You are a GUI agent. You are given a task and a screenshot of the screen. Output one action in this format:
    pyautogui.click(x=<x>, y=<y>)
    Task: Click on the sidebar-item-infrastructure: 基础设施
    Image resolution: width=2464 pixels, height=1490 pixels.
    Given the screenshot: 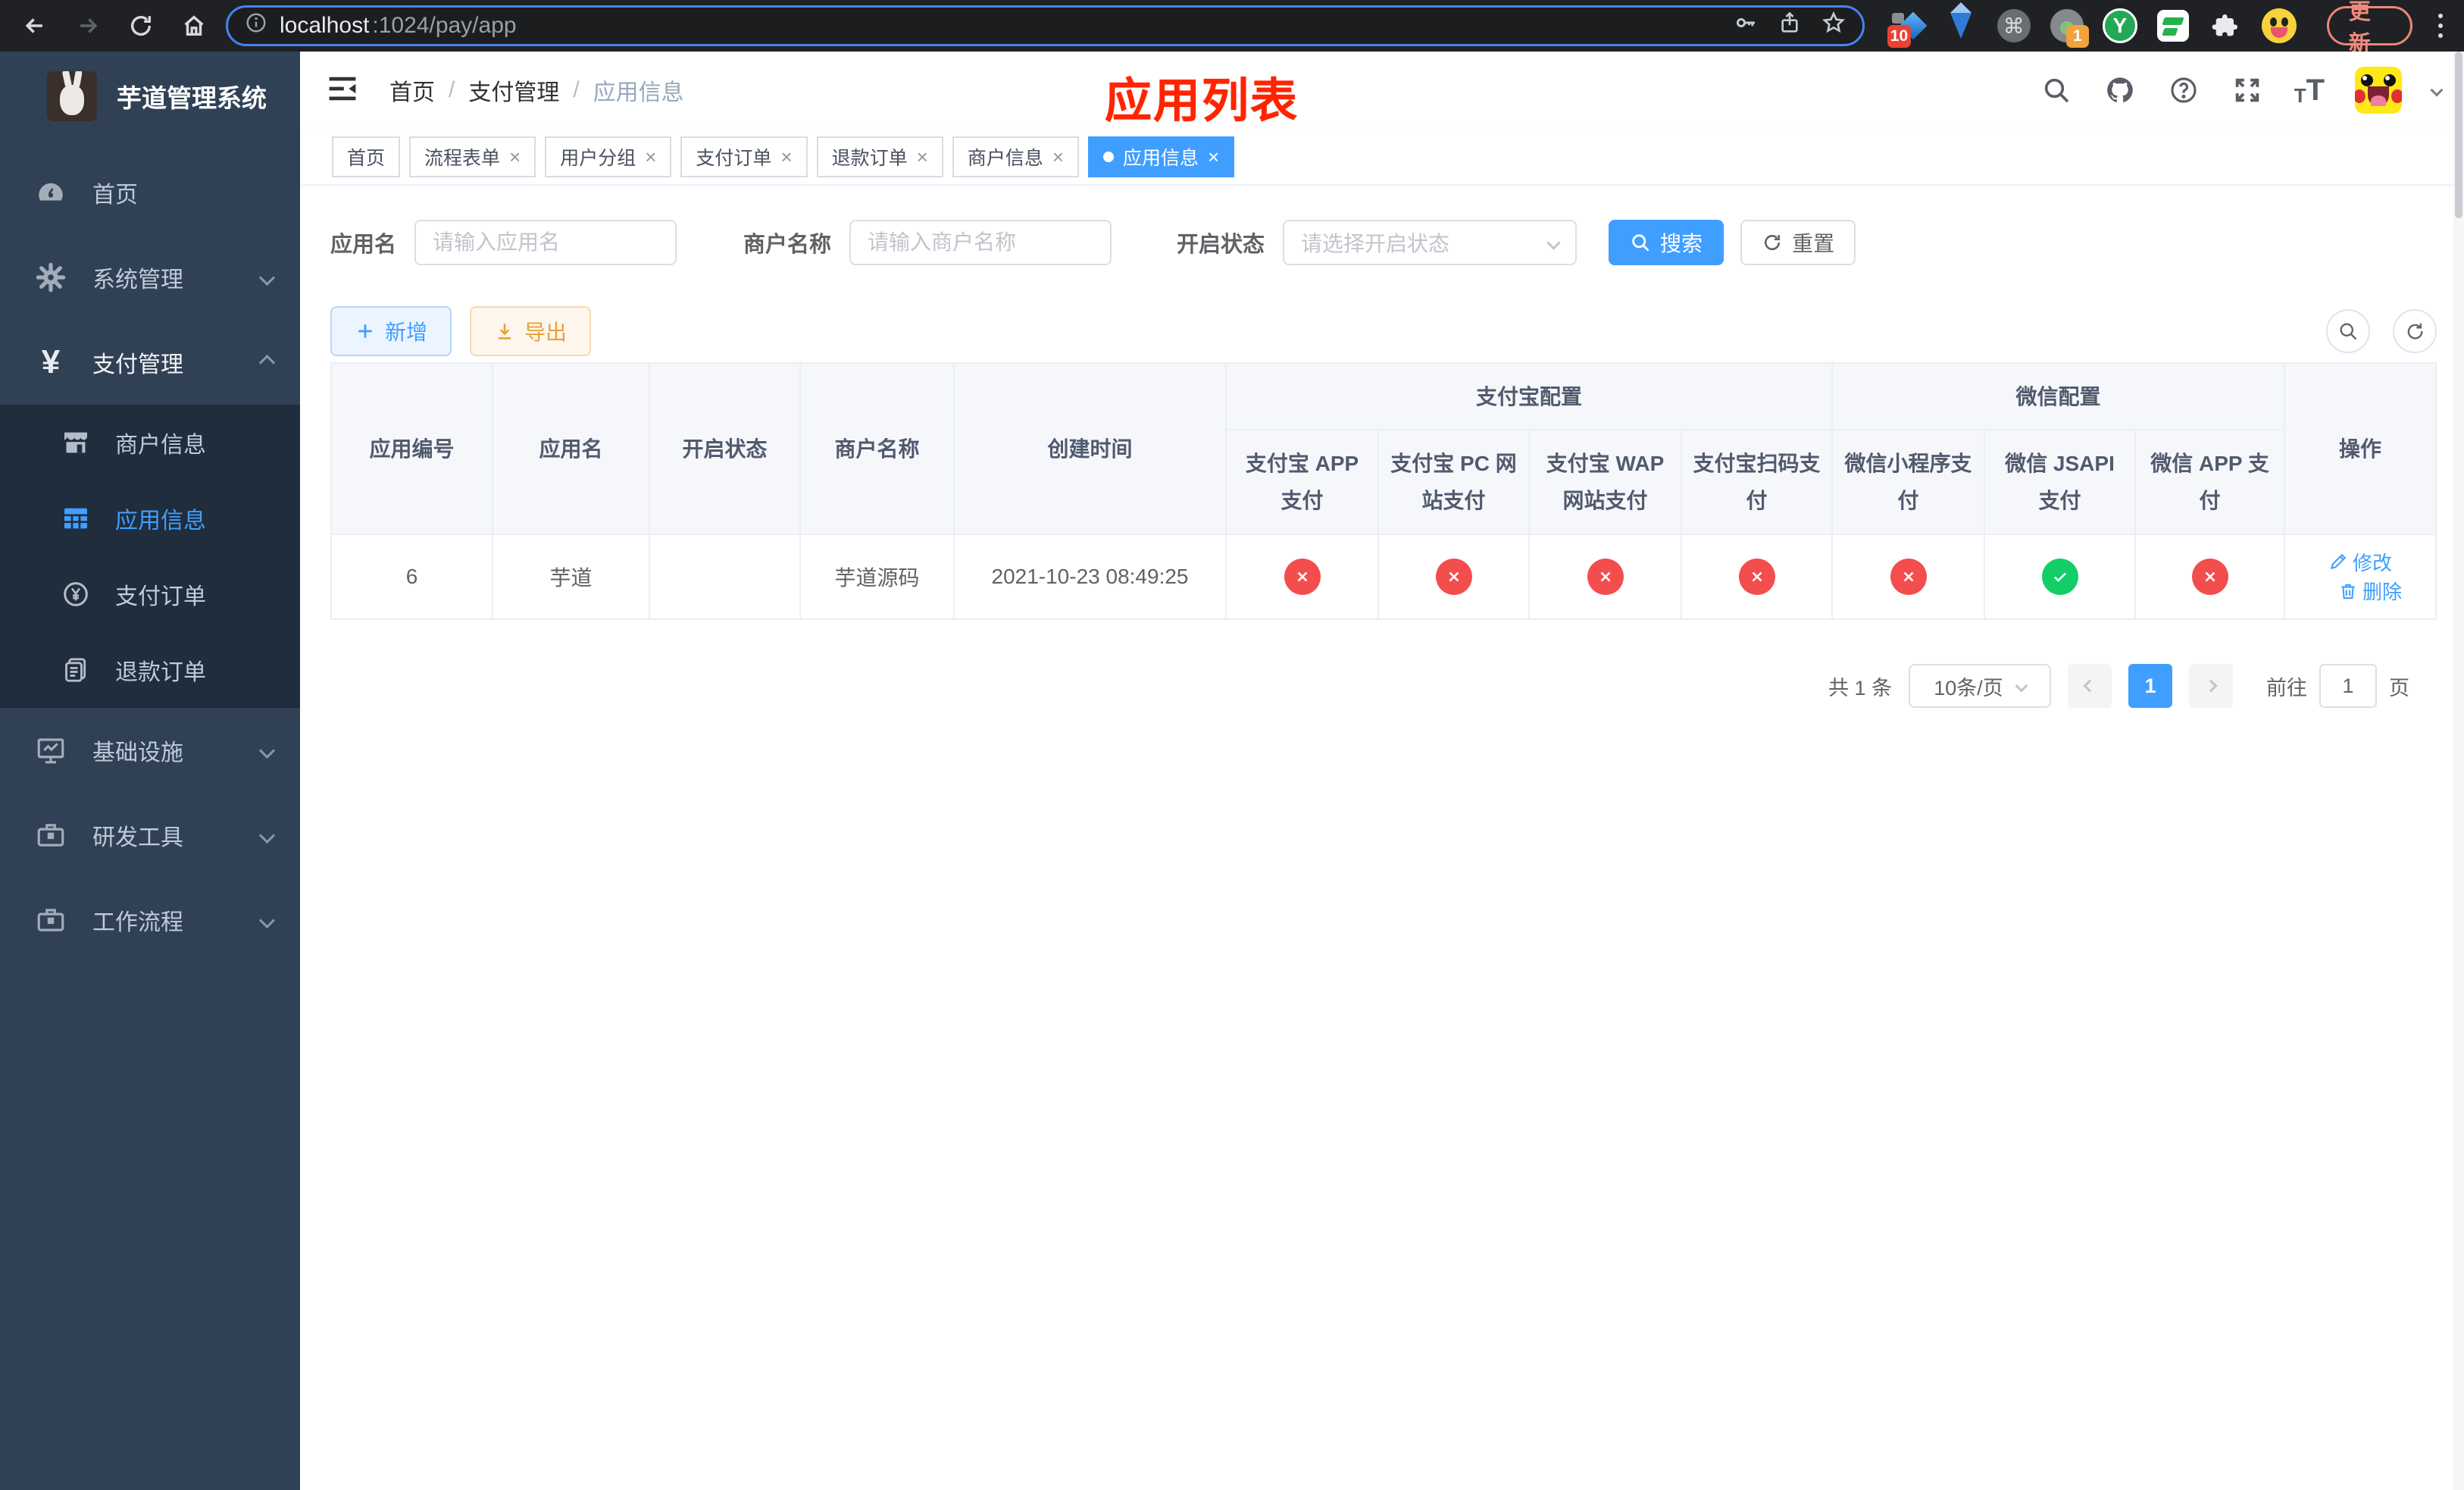 What is the action you would take?
    pyautogui.click(x=150, y=750)
    